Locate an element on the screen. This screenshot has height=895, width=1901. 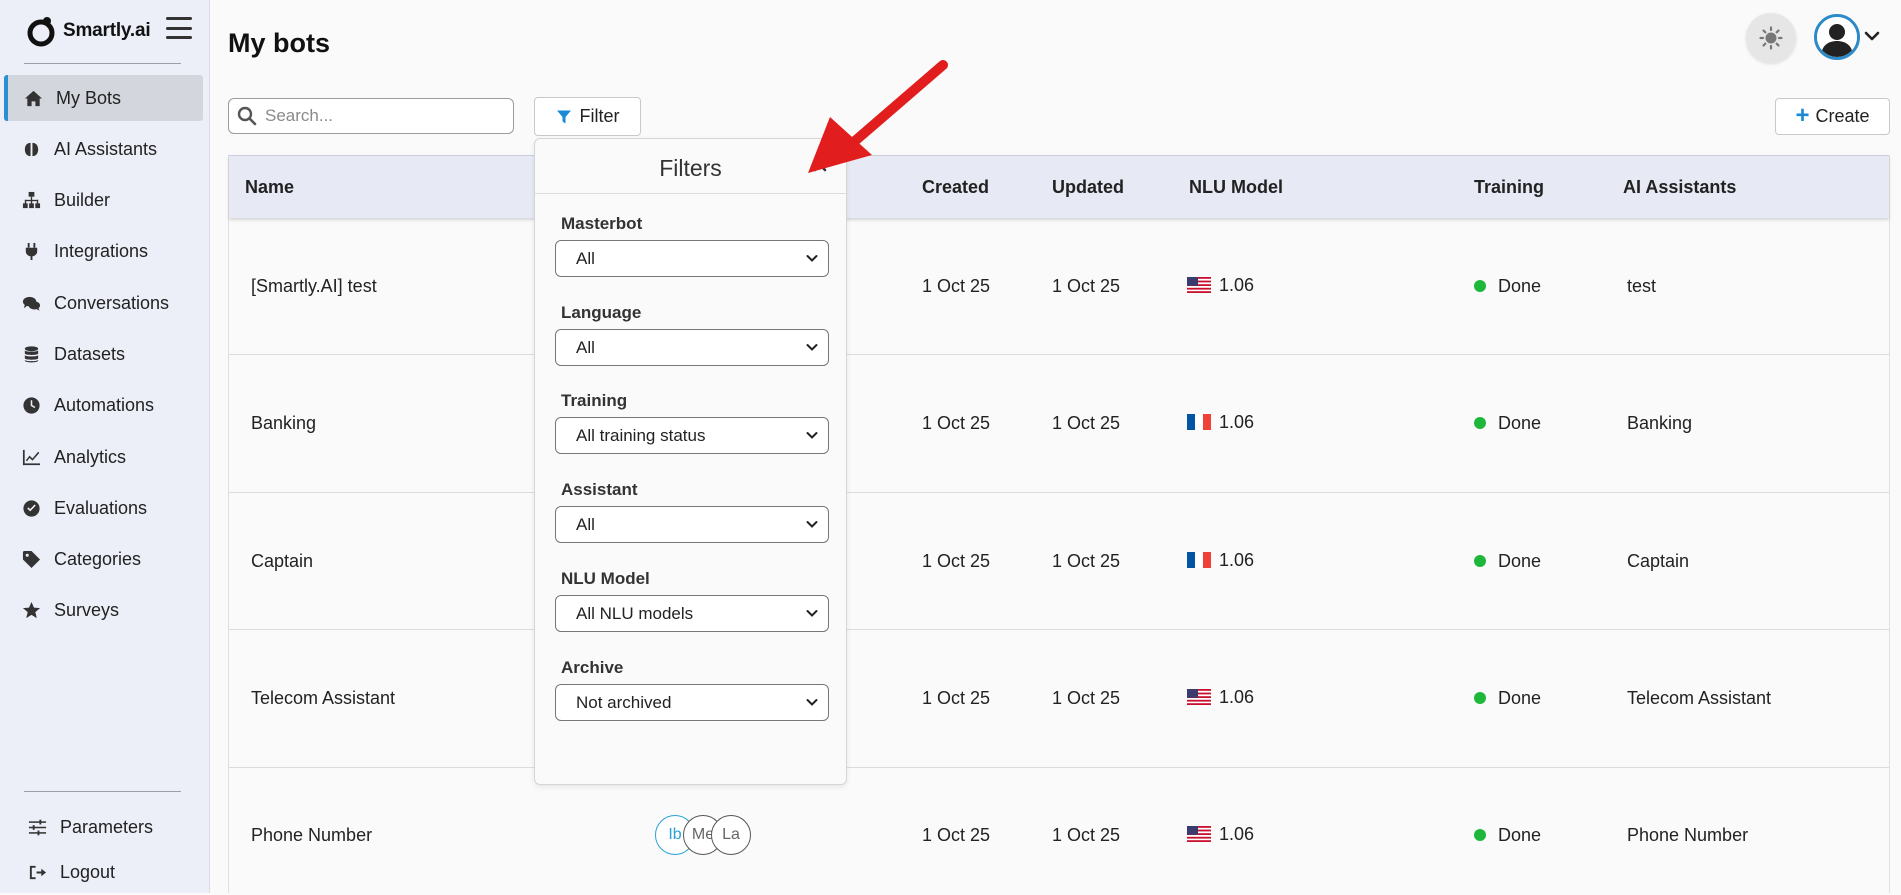
select-value: All NLU models is located at coordinates (635, 613).